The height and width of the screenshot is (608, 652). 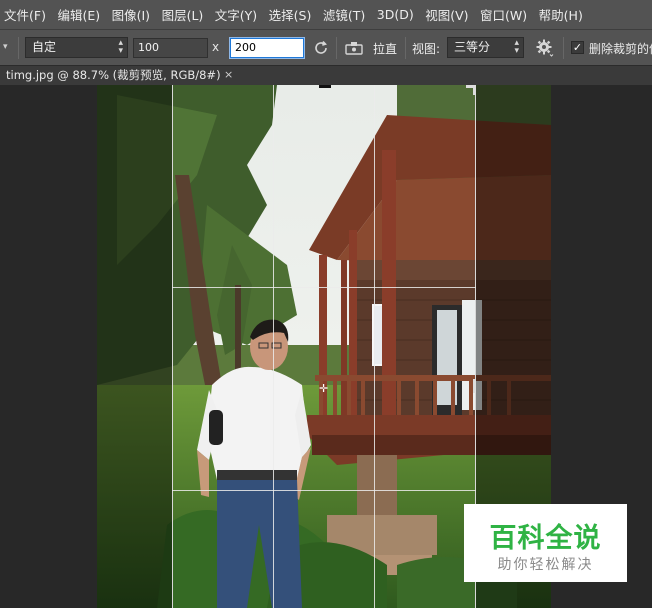 What do you see at coordinates (170, 48) in the screenshot?
I see `crop-width-input: 100` at bounding box center [170, 48].